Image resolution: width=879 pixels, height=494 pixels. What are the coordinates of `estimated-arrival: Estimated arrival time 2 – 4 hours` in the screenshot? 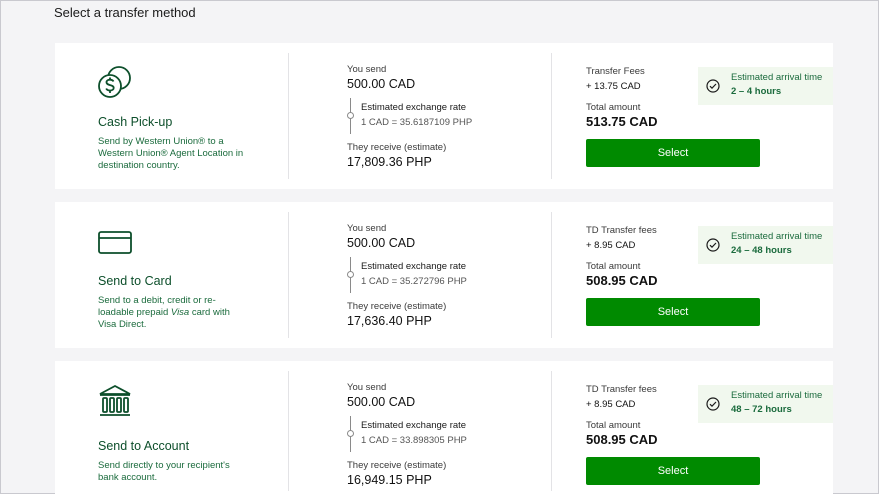 It's located at (765, 86).